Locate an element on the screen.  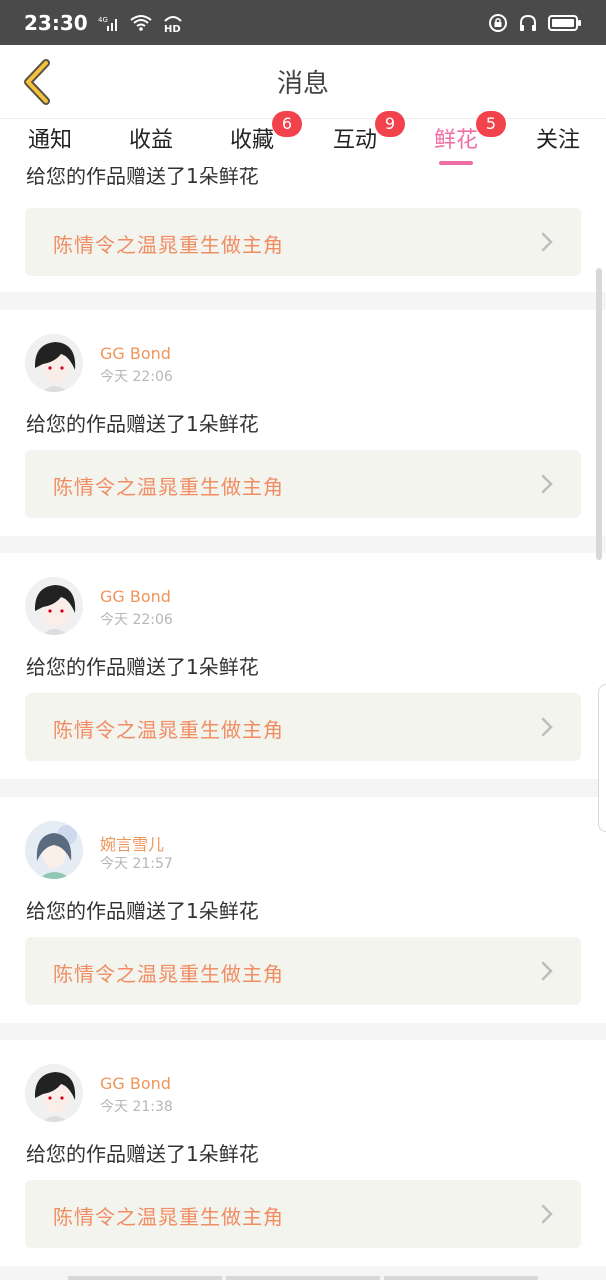
tab-label: 鲜花 is located at coordinates (455, 140).